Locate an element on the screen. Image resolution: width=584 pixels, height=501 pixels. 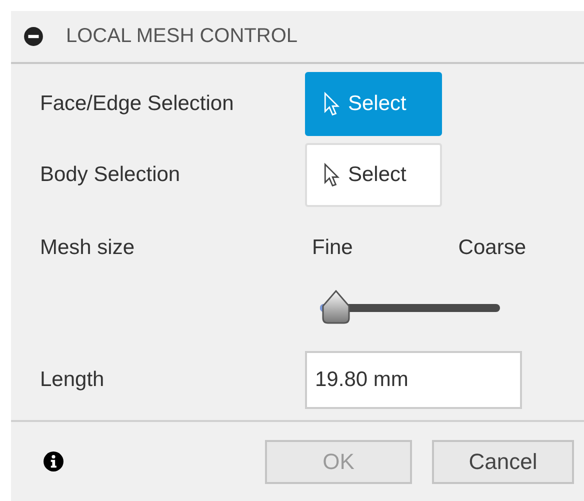
panel-title: LOCAL MESH CONTROL is located at coordinates (182, 36).